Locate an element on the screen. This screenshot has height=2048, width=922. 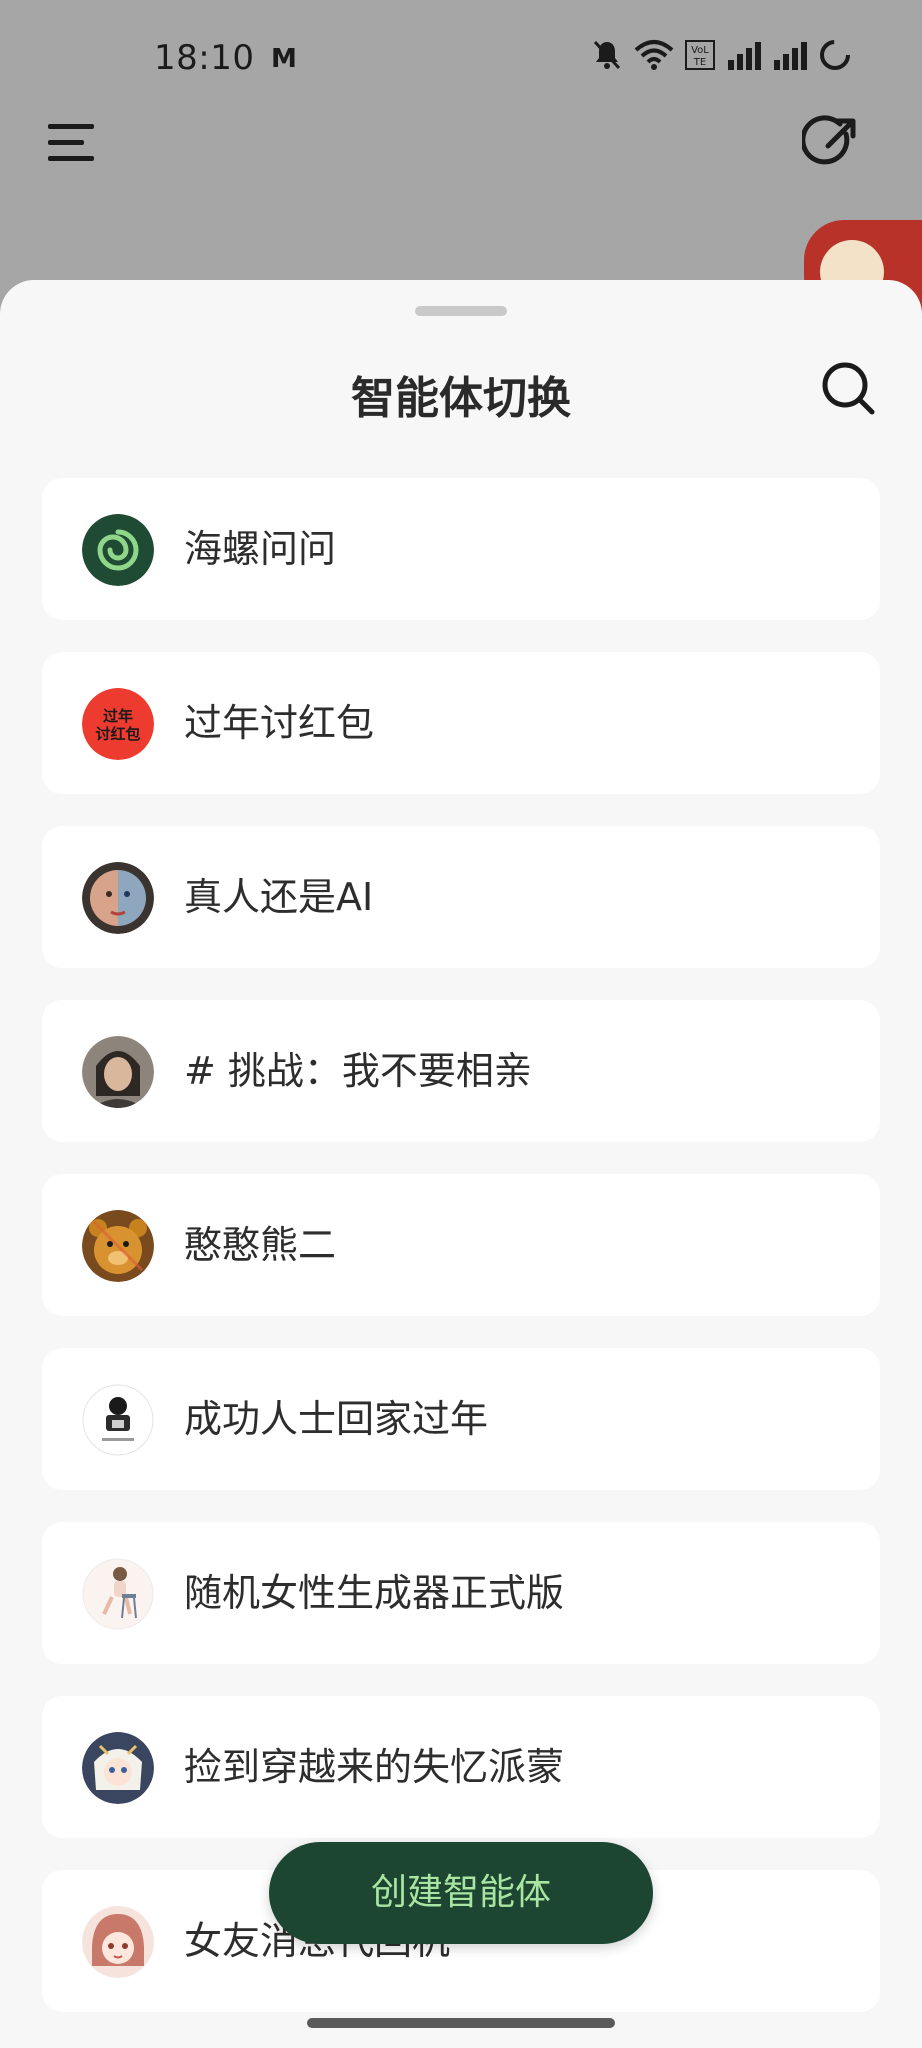
status-icons: VoL TE is located at coordinates (721, 55).